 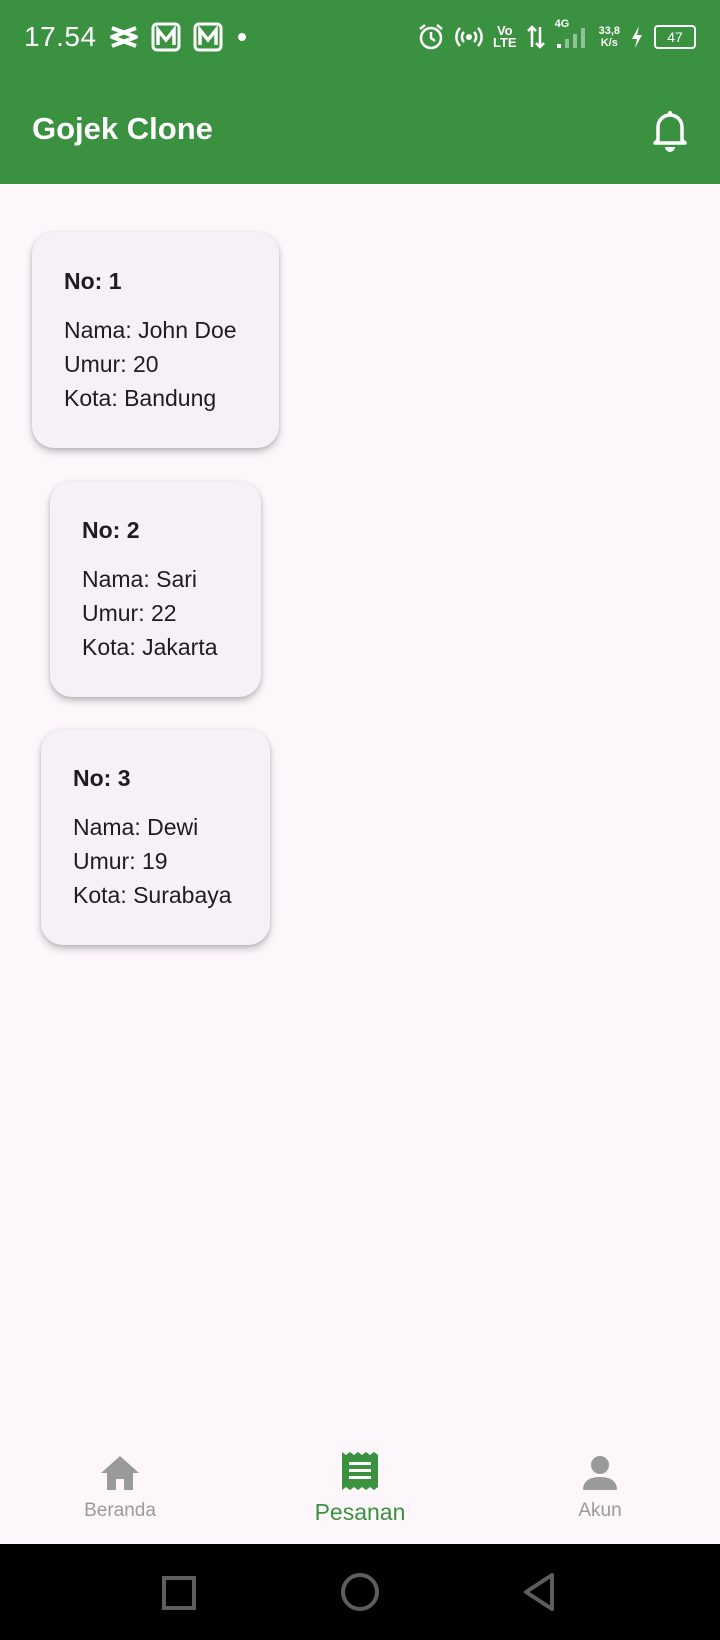 I want to click on back-icon, so click(x=539, y=1592).